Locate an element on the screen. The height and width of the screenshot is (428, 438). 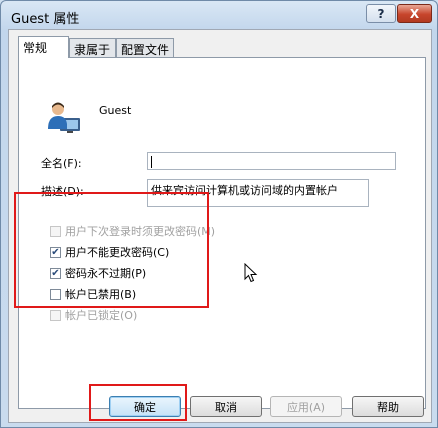
options-highlight-box is located at coordinates (111, 250).